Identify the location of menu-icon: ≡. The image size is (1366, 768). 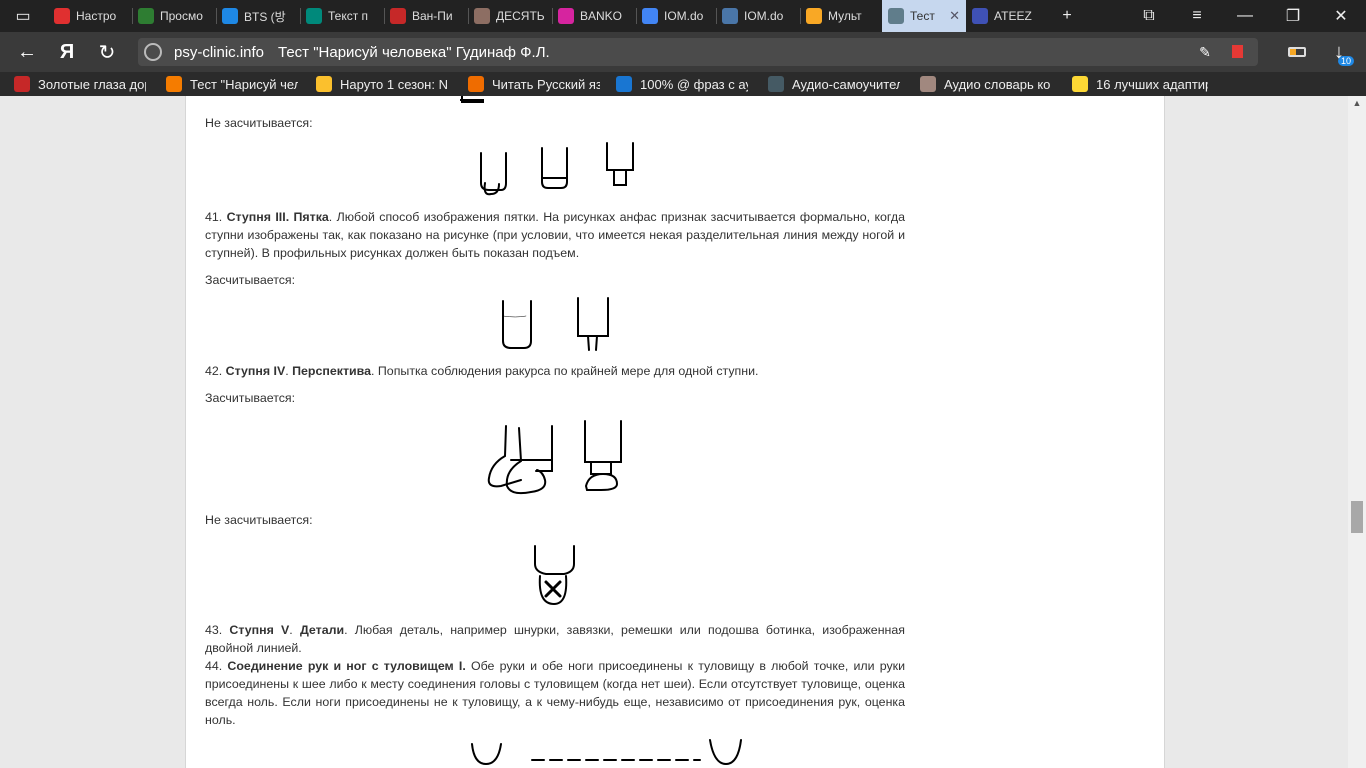
(1197, 16).